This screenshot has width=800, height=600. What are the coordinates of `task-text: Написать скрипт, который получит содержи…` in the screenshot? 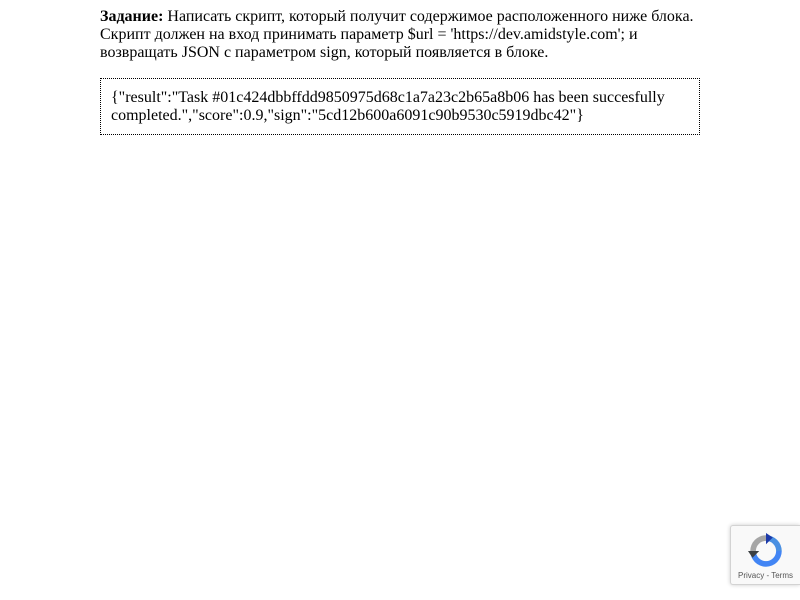 It's located at (397, 34).